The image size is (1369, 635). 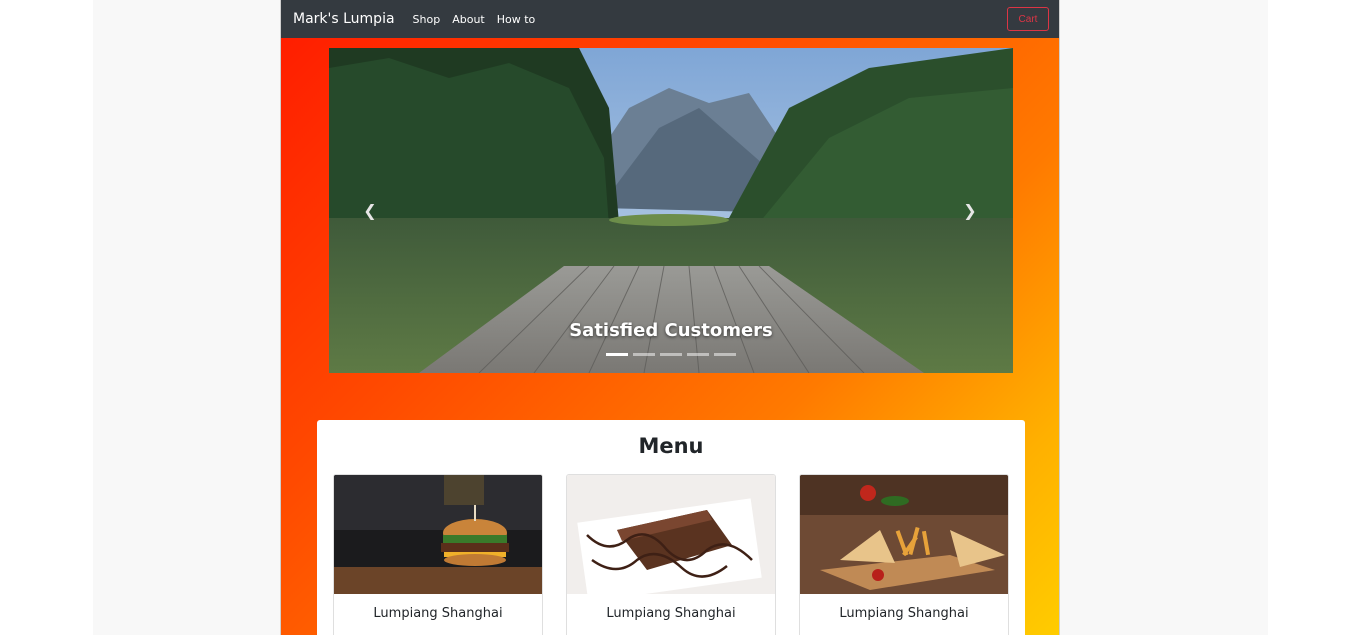 What do you see at coordinates (468, 19) in the screenshot?
I see `nav-link-about: About` at bounding box center [468, 19].